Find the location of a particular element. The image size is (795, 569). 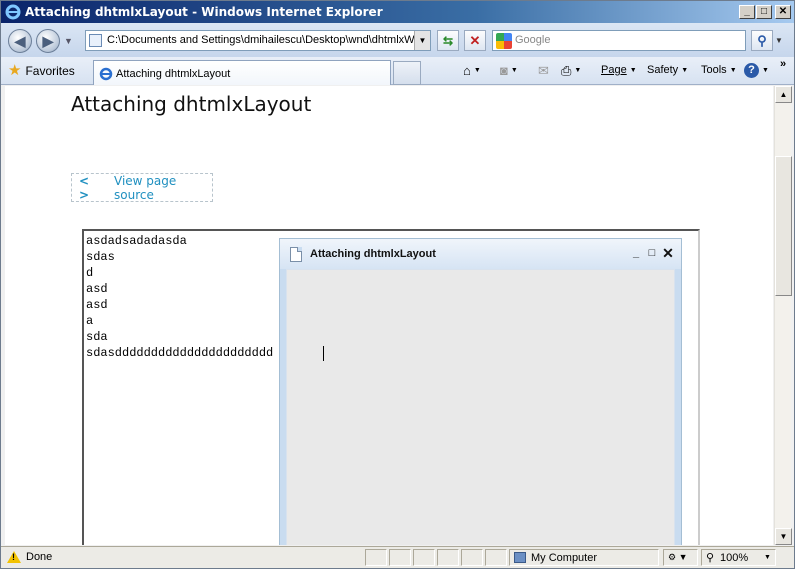

close-button: ✕ is located at coordinates (783, 12).